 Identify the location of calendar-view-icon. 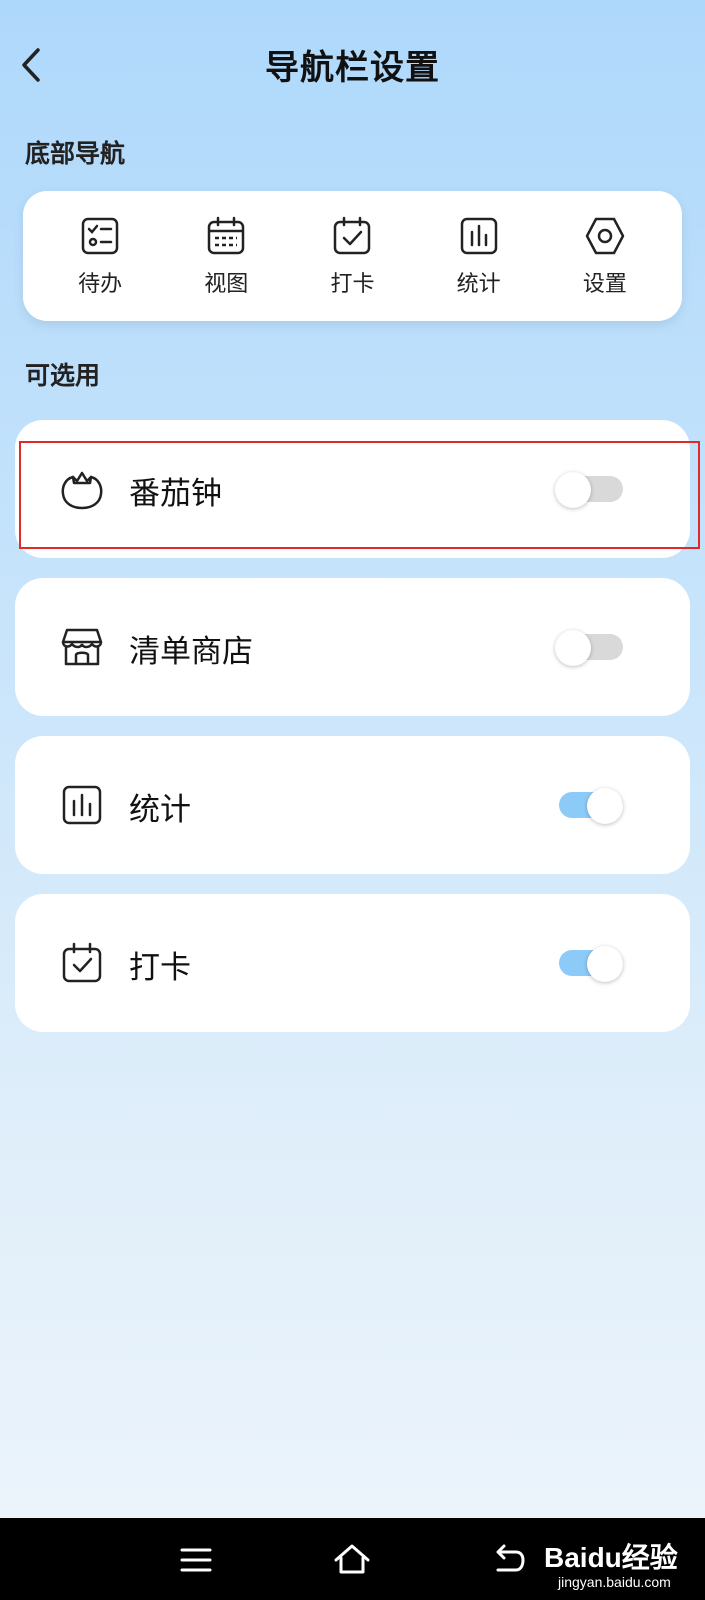
(226, 235).